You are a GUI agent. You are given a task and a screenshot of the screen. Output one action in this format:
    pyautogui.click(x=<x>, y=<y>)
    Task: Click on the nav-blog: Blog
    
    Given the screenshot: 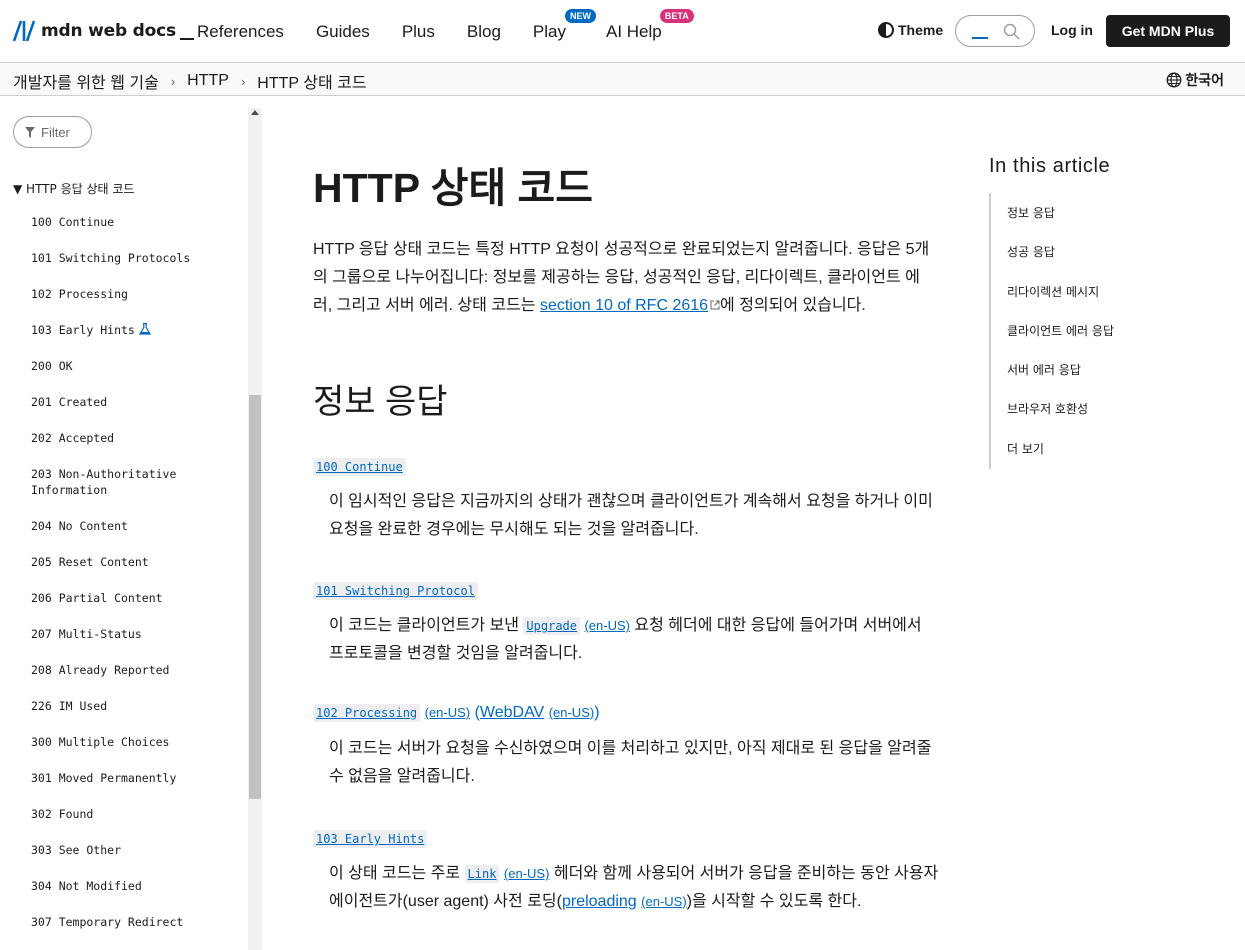 What is the action you would take?
    pyautogui.click(x=484, y=32)
    